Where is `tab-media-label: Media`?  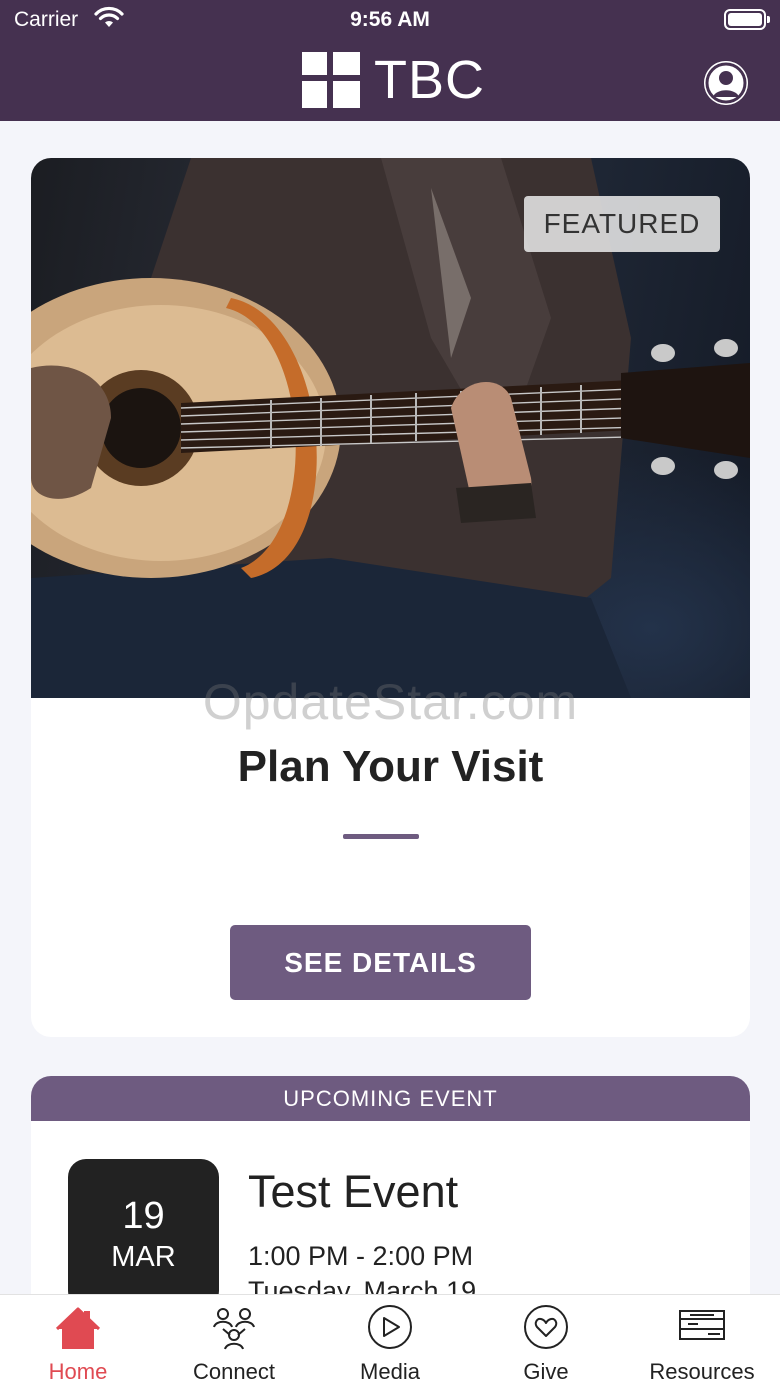
tab-media-label: Media is located at coordinates (390, 1371).